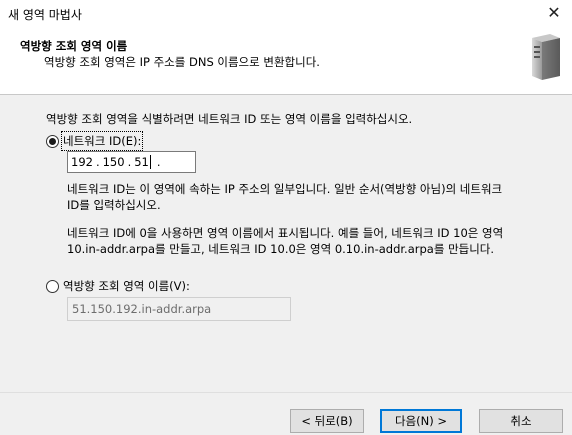 This screenshot has height=435, width=572. What do you see at coordinates (286, 392) in the screenshot?
I see `footer-divider` at bounding box center [286, 392].